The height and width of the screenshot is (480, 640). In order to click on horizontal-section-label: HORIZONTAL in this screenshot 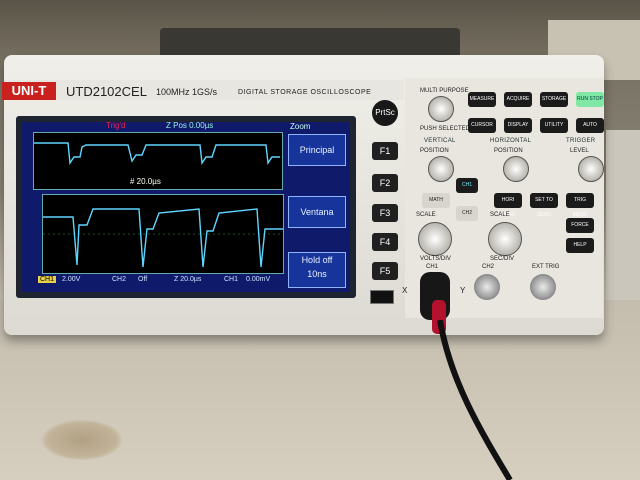, I will do `click(511, 141)`.